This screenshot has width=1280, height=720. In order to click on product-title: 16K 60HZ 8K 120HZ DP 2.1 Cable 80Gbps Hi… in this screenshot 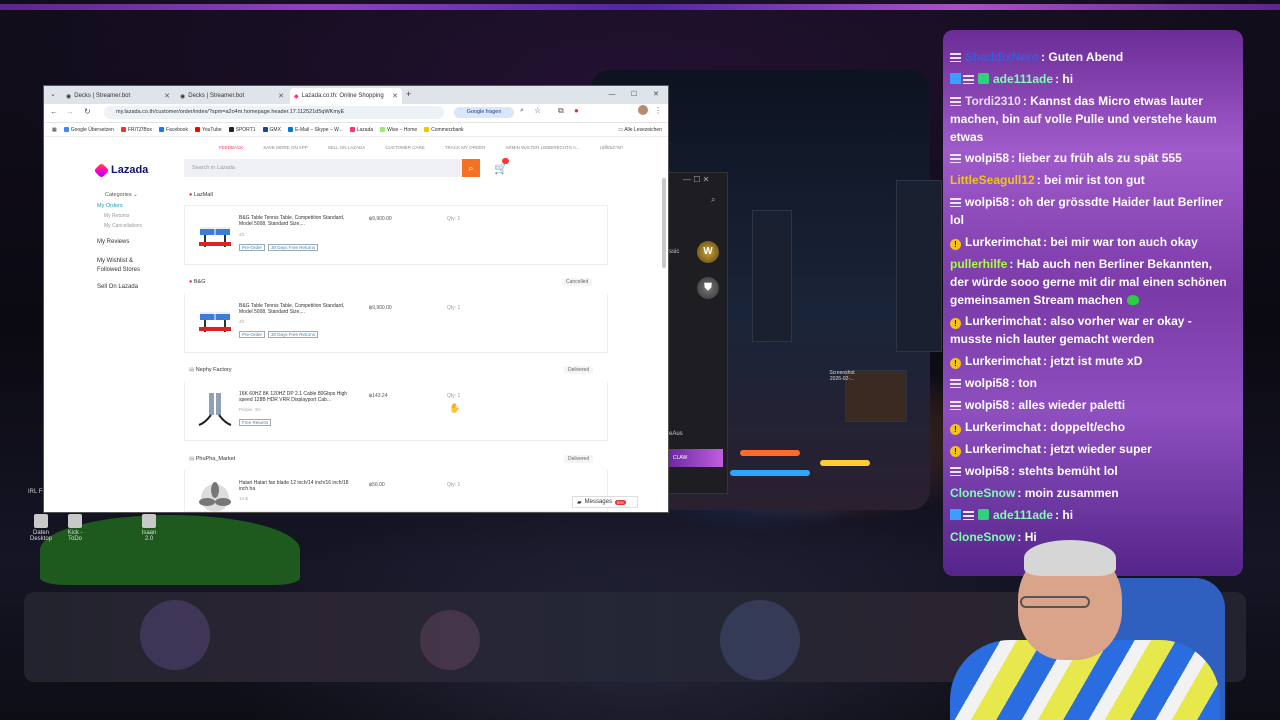, I will do `click(294, 397)`.